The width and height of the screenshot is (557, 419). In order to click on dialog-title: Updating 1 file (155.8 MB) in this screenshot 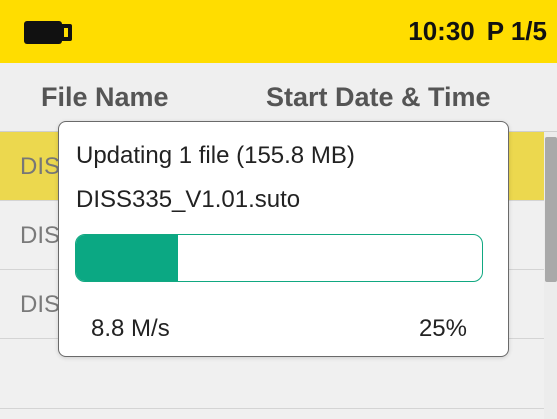, I will do `click(215, 155)`.